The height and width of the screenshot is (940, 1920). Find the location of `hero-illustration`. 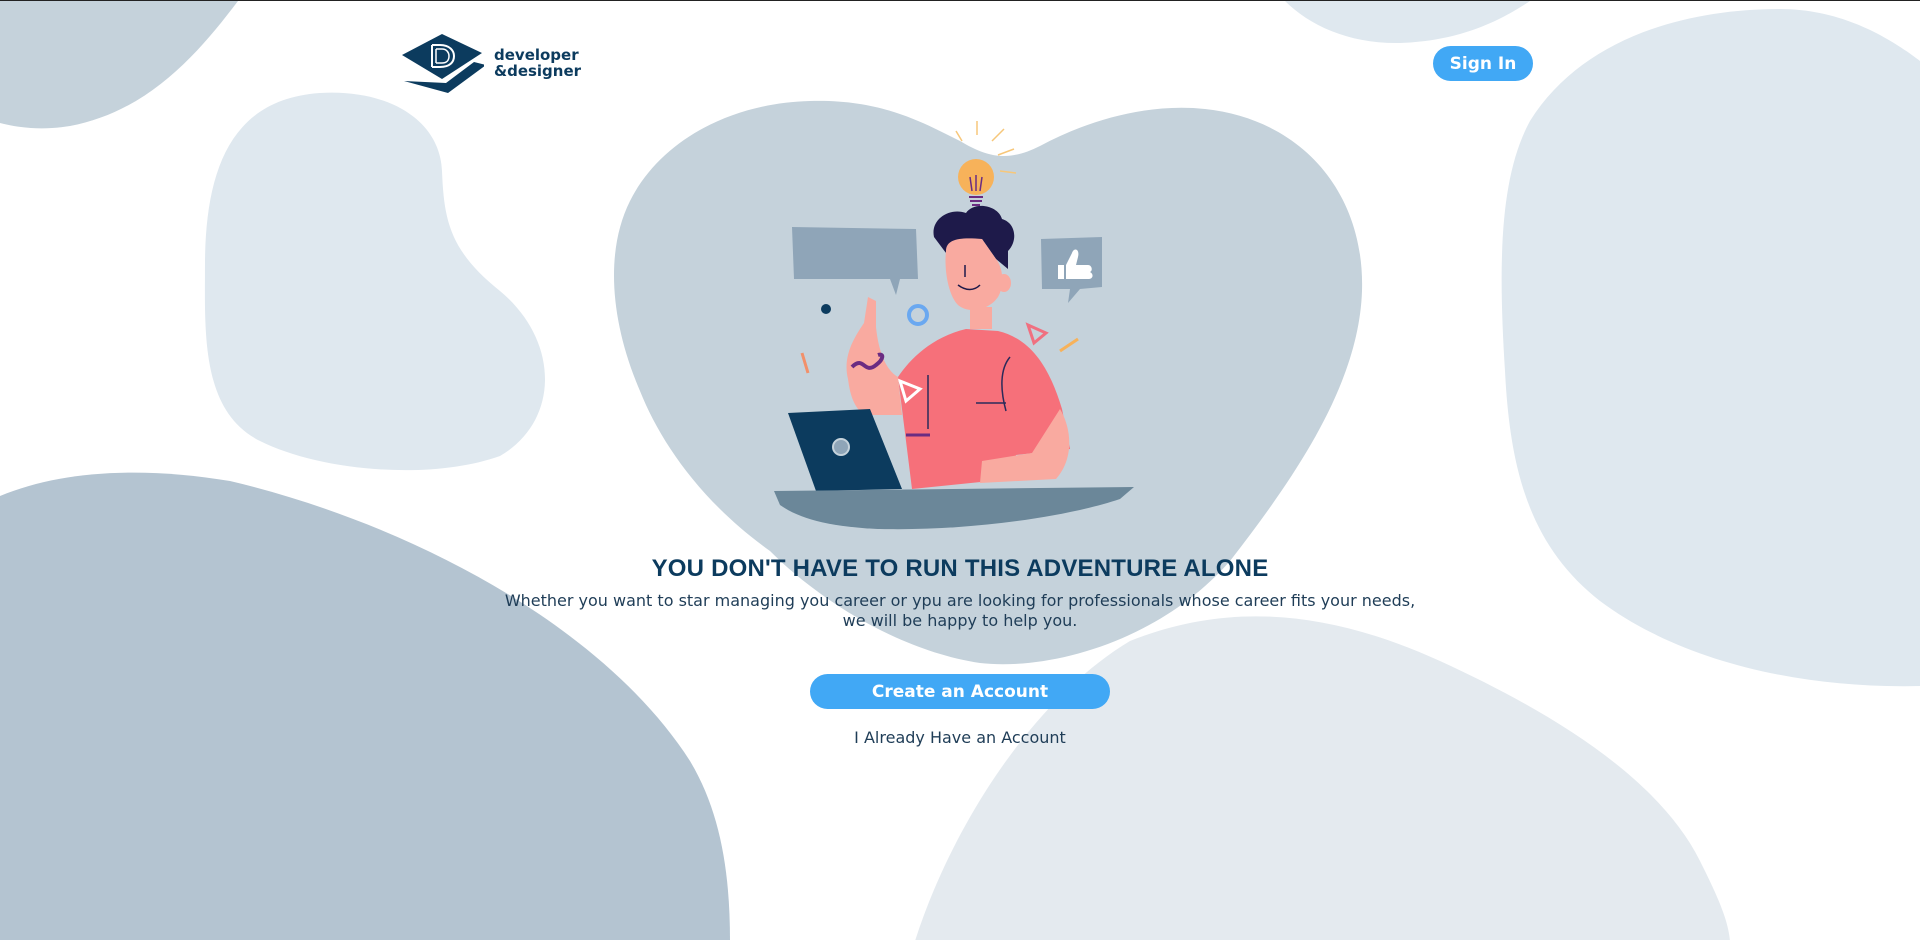

hero-illustration is located at coordinates (954, 325).